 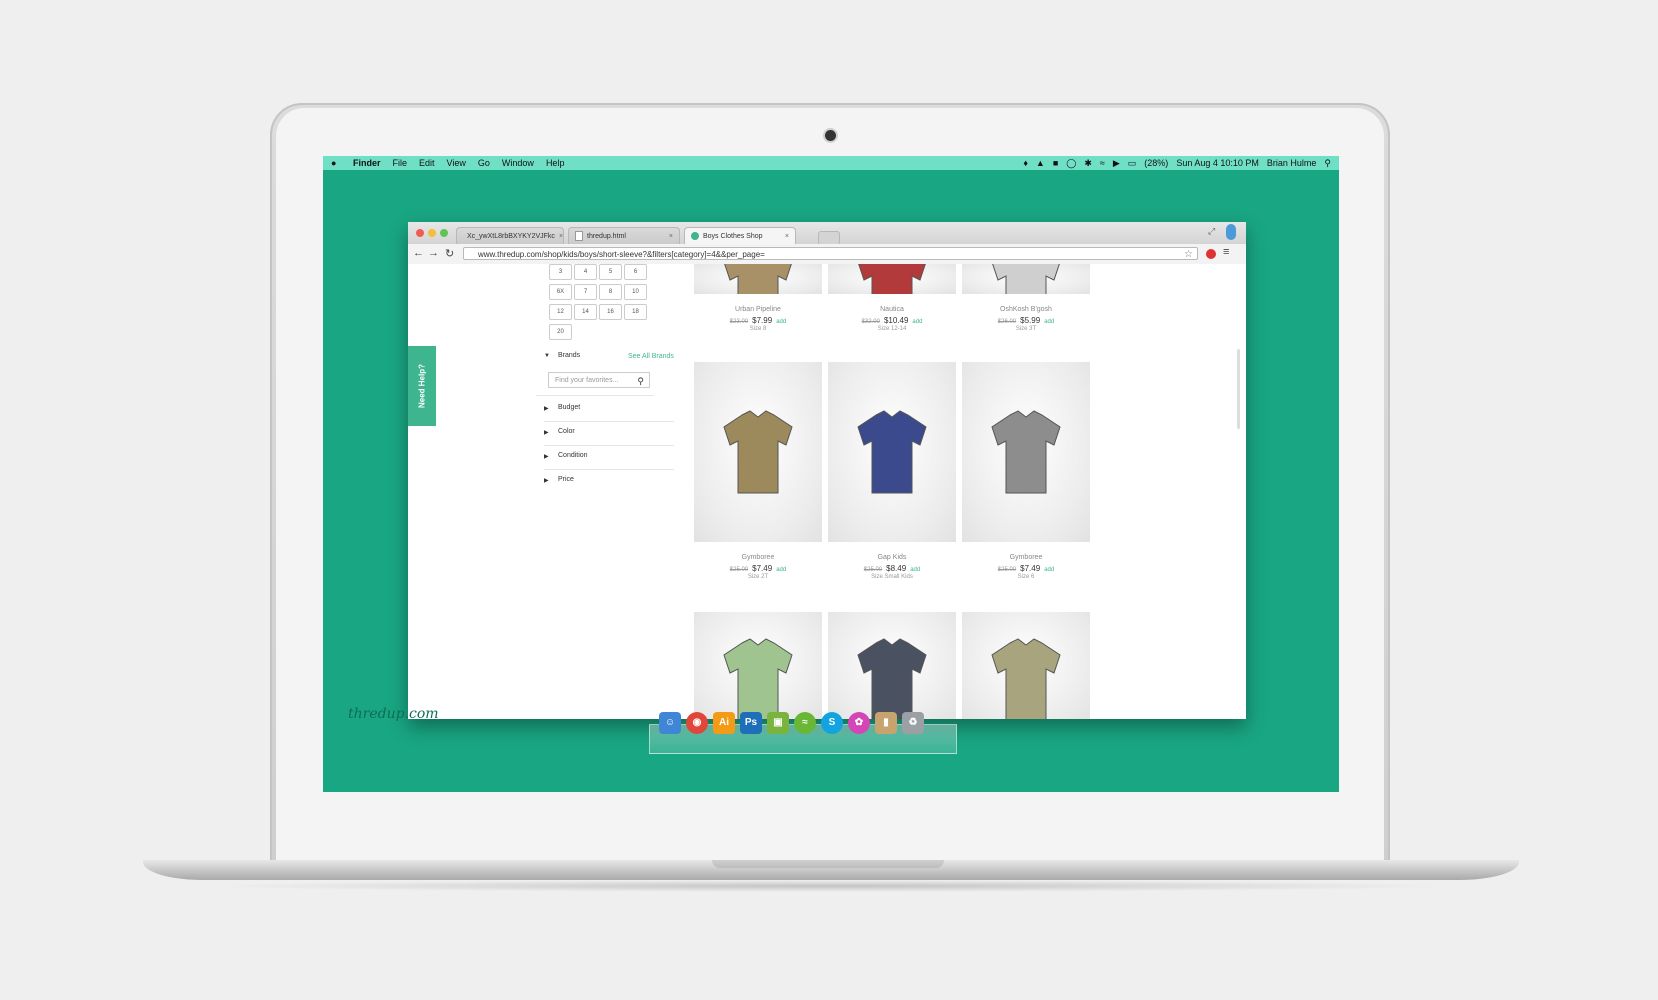 What do you see at coordinates (635, 272) in the screenshot?
I see `size-option: 6` at bounding box center [635, 272].